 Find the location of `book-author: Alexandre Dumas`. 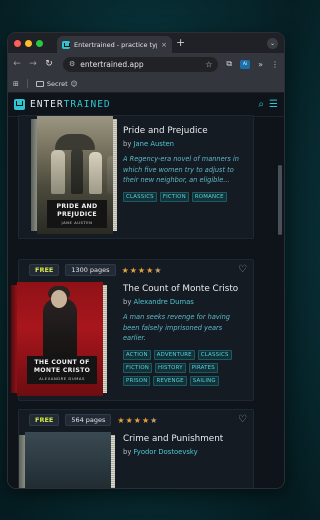

book-author: Alexandre Dumas is located at coordinates (164, 302).